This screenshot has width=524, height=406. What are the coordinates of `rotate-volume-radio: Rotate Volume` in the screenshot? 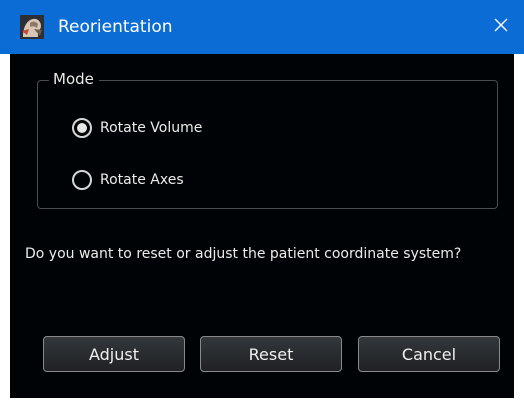 It's located at (137, 128).